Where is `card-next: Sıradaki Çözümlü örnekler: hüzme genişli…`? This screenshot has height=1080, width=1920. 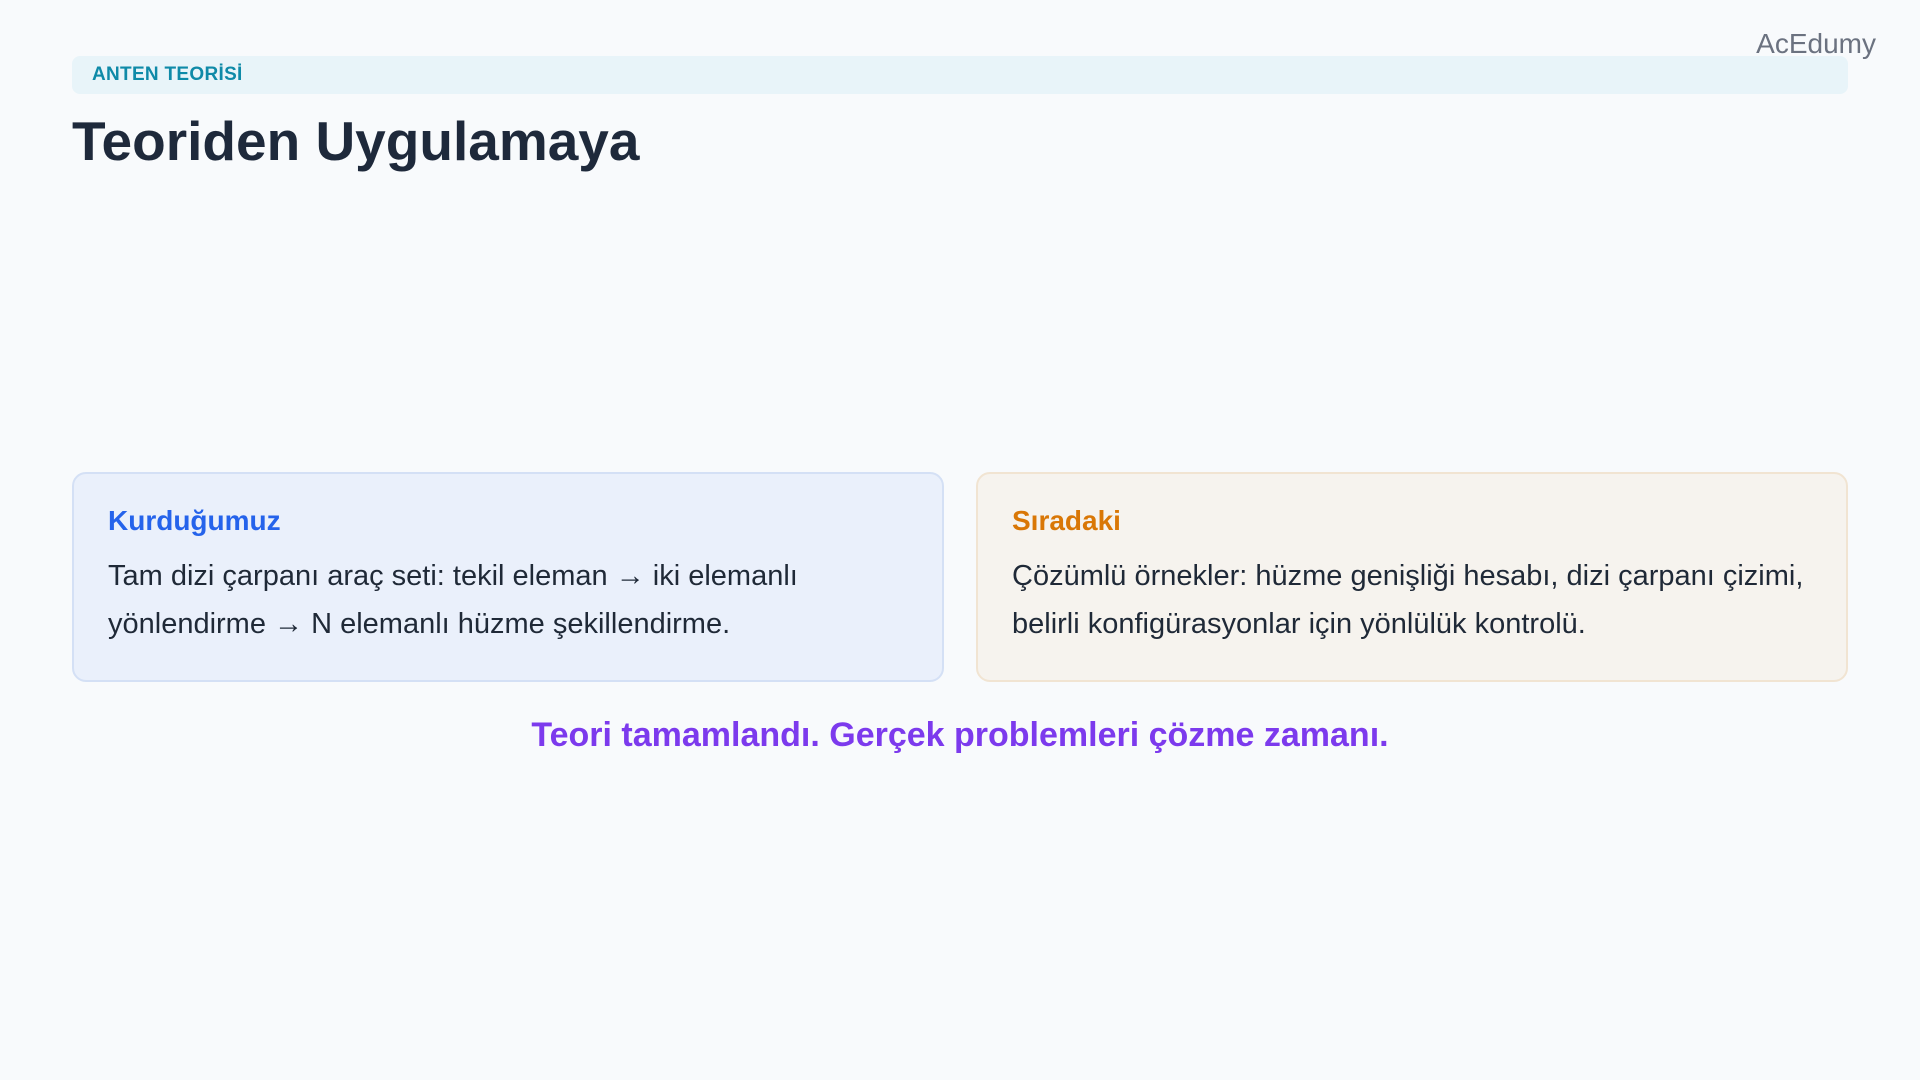
card-next: Sıradaki Çözümlü örnekler: hüzme genişli… is located at coordinates (1412, 577).